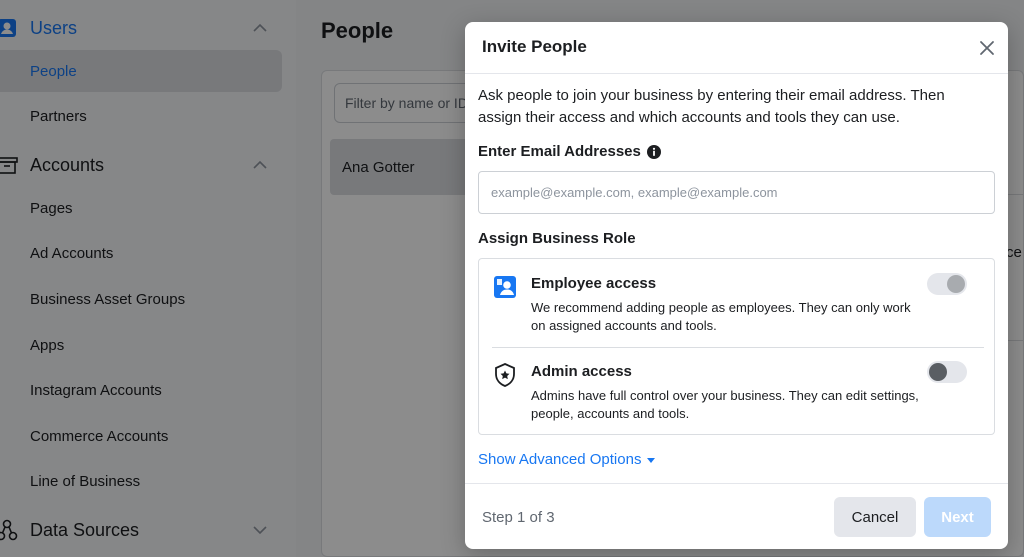 The width and height of the screenshot is (1024, 557). What do you see at coordinates (736, 192) in the screenshot?
I see `email-addresses-input` at bounding box center [736, 192].